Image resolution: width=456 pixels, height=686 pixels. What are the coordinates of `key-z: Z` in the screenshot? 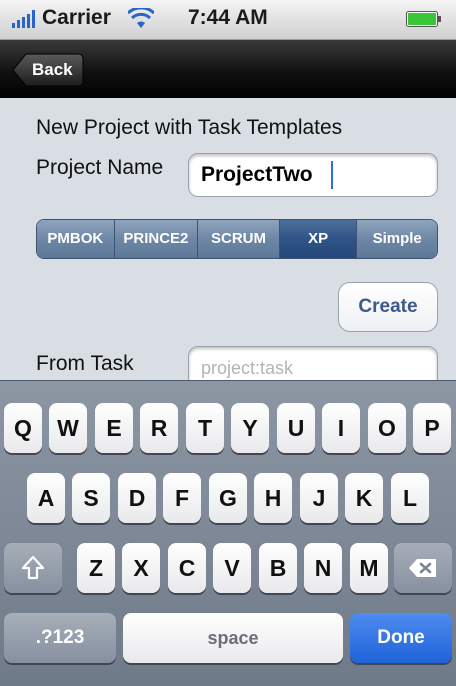 It's located at (96, 568).